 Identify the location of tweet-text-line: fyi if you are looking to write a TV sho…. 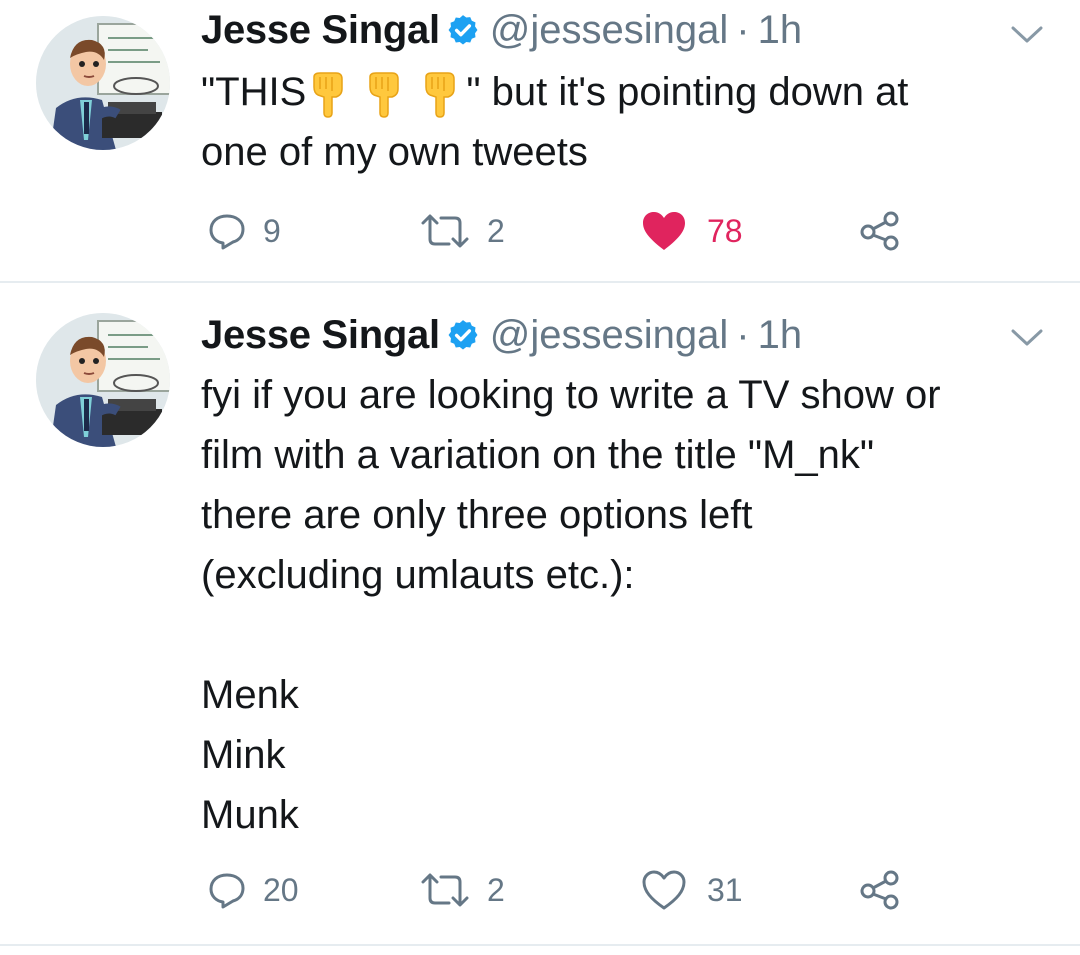
(571, 395).